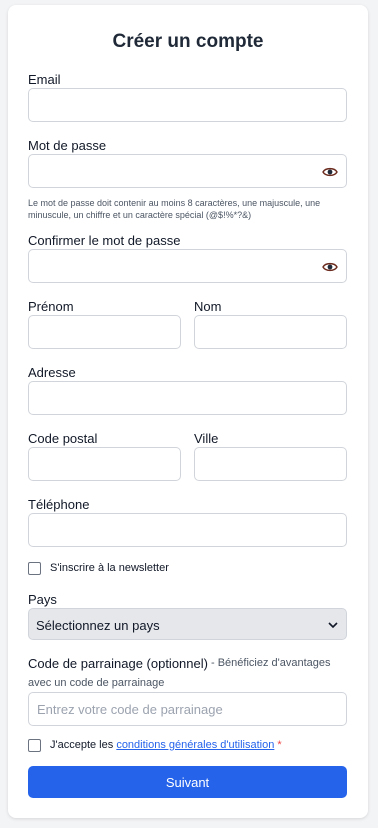  What do you see at coordinates (187, 624) in the screenshot?
I see `country-select: Sélectionnez un pays` at bounding box center [187, 624].